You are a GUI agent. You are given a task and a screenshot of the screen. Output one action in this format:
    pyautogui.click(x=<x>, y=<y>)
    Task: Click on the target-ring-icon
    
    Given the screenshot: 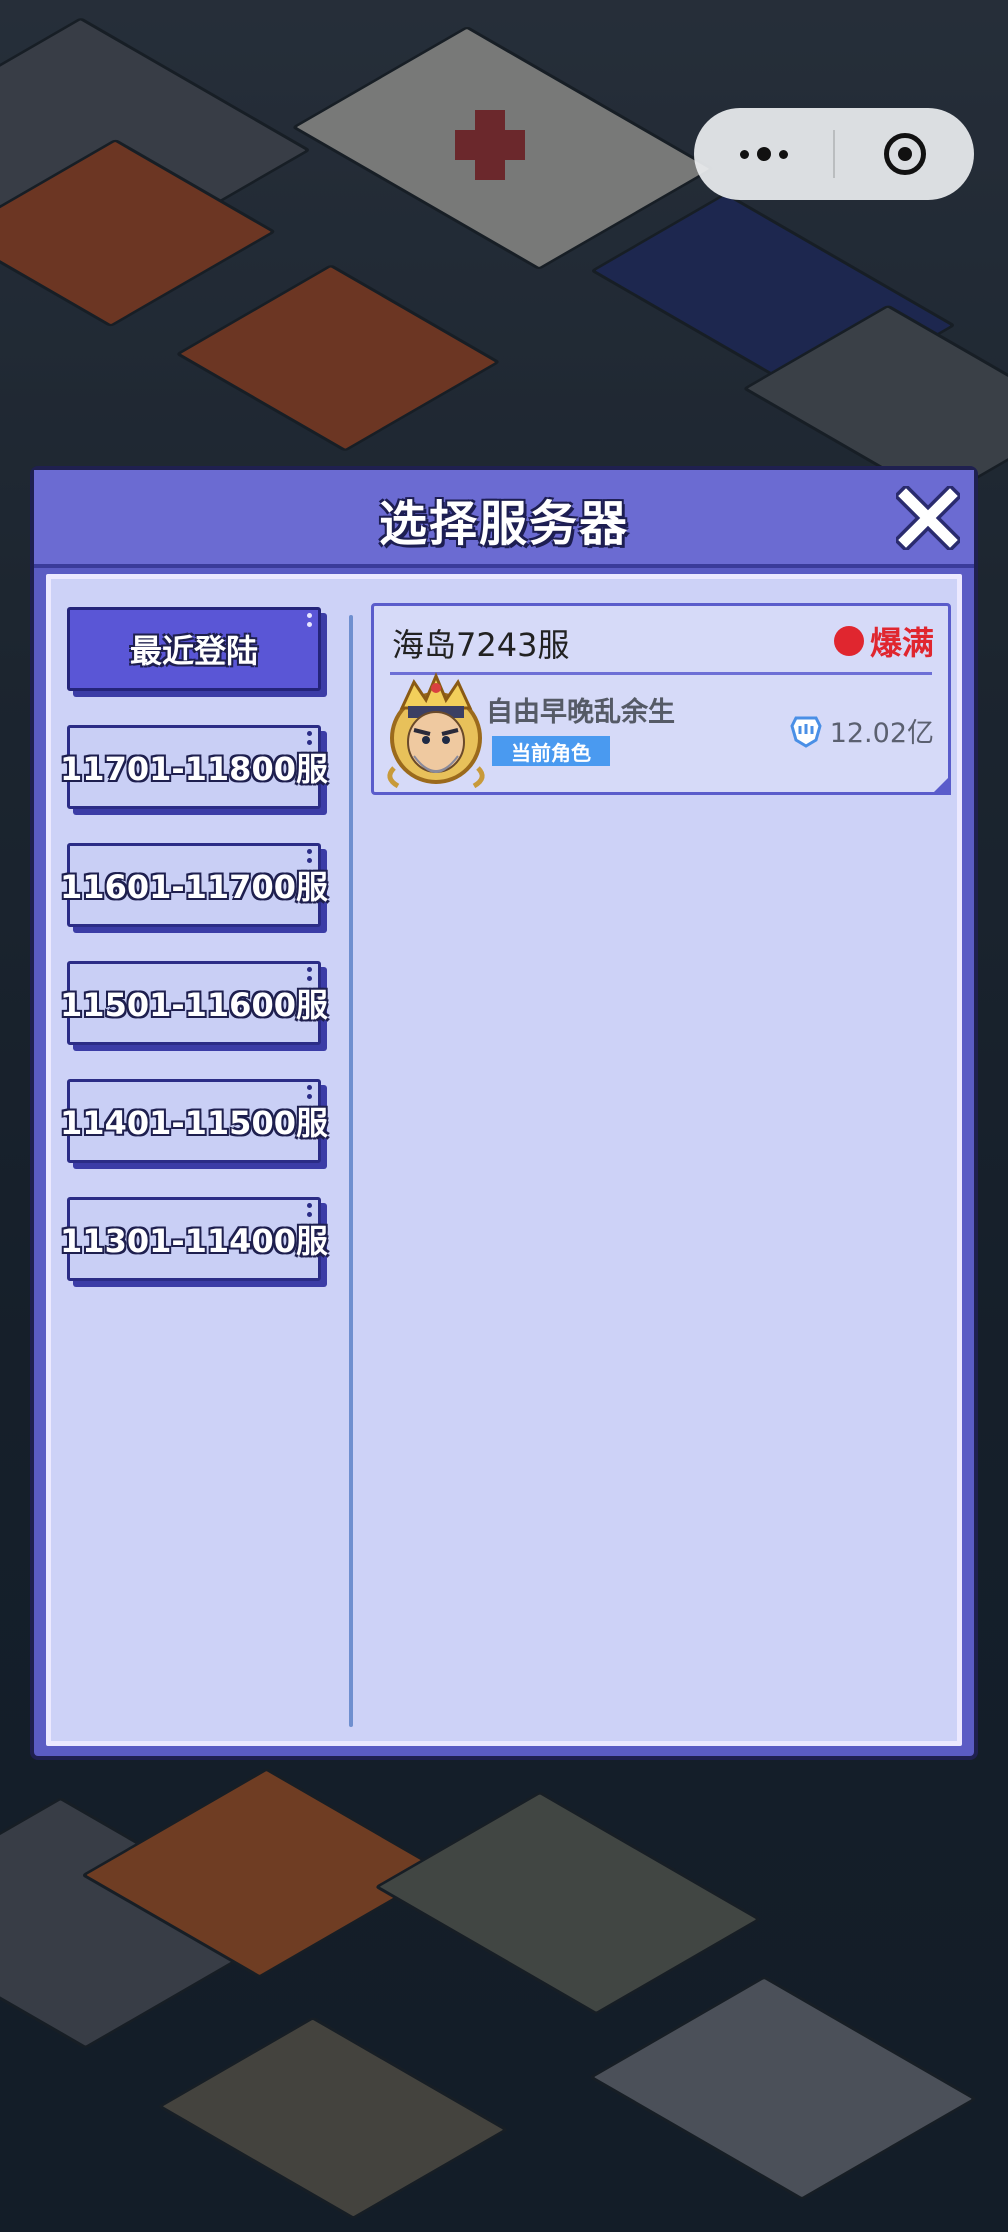 What is the action you would take?
    pyautogui.click(x=904, y=154)
    